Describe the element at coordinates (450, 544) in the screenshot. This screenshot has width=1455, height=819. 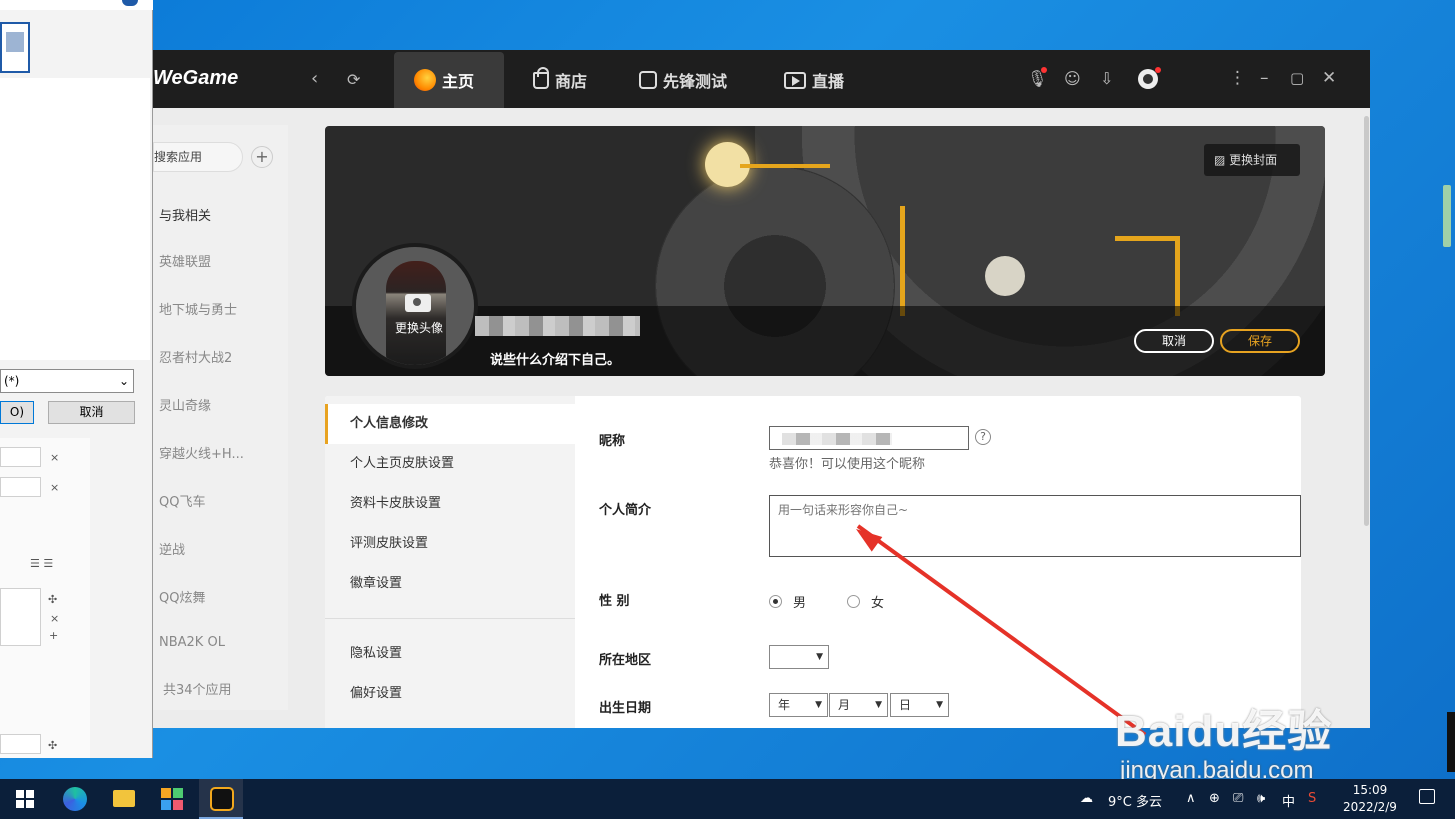
I see `menu-item-review-skin: 评测皮肤设置` at that location.